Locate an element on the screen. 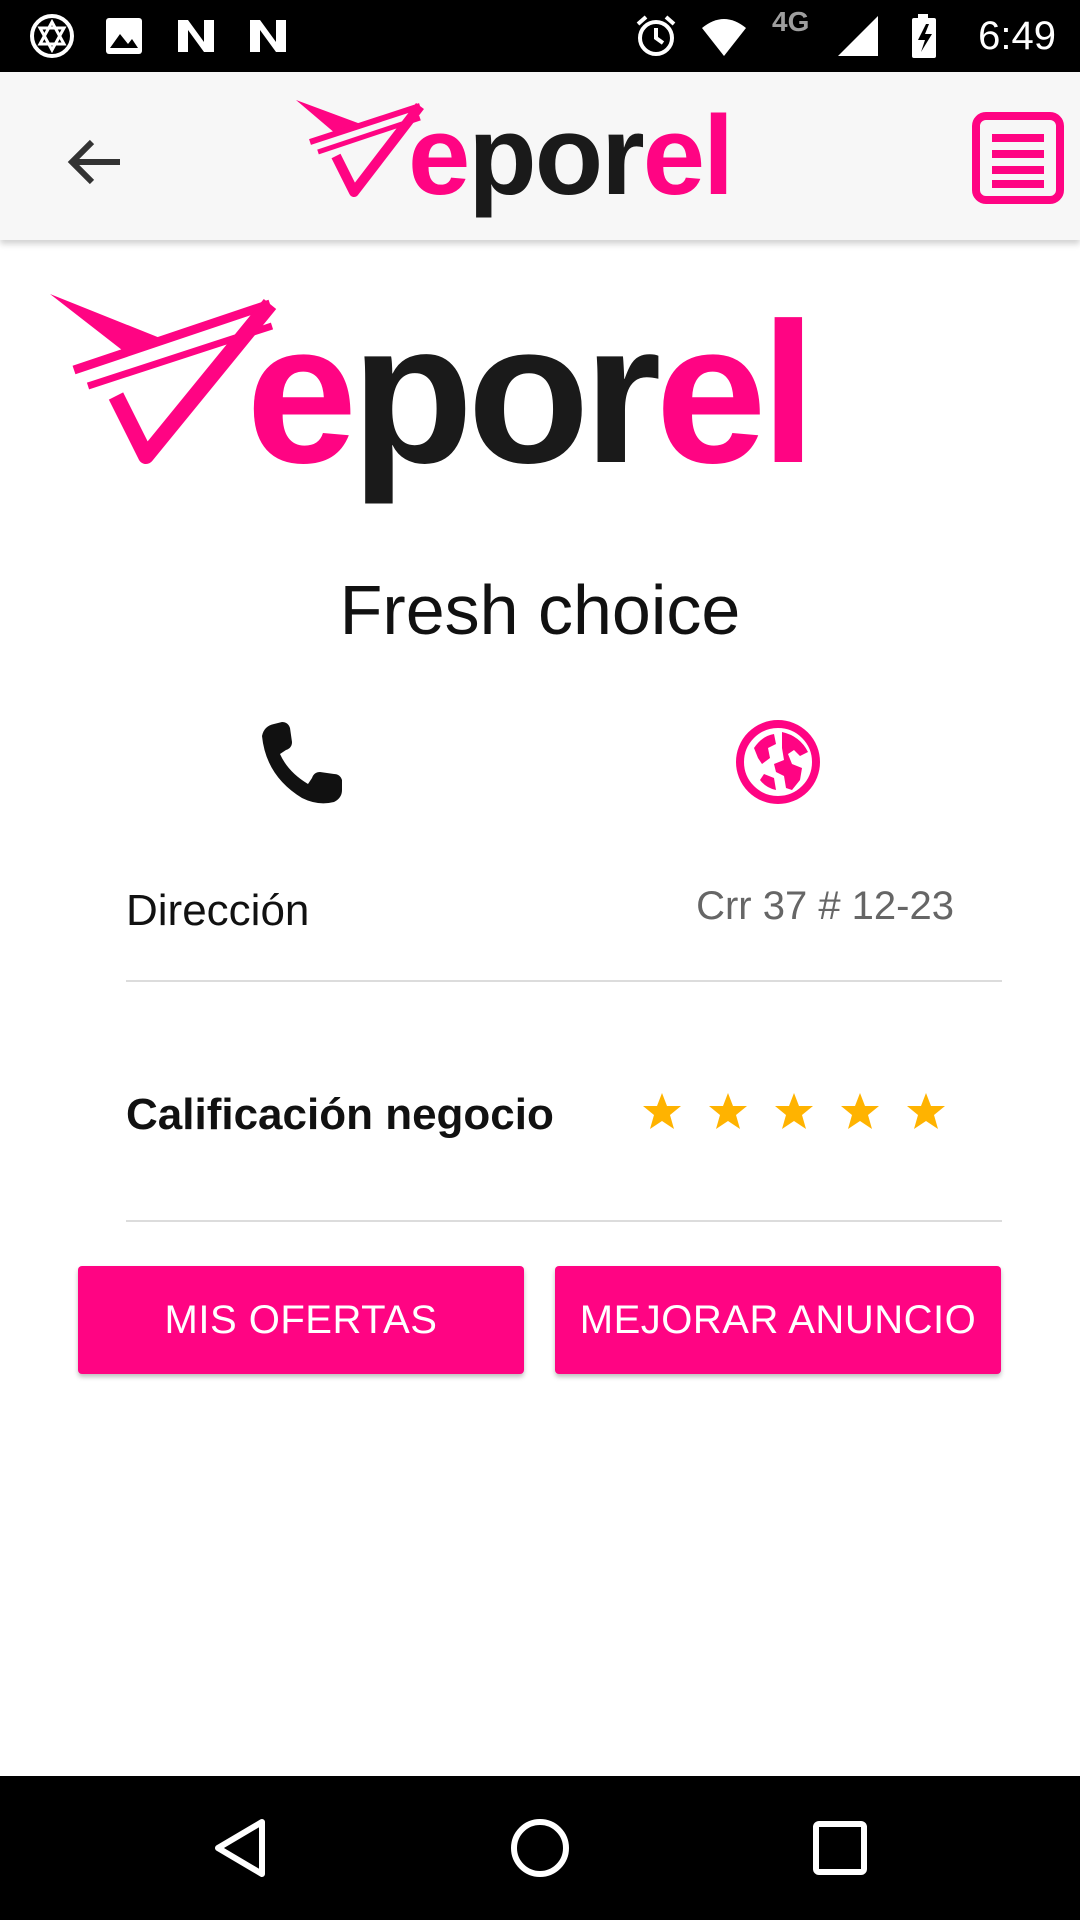 The image size is (1080, 1920). clock: 6:49 is located at coordinates (1017, 36).